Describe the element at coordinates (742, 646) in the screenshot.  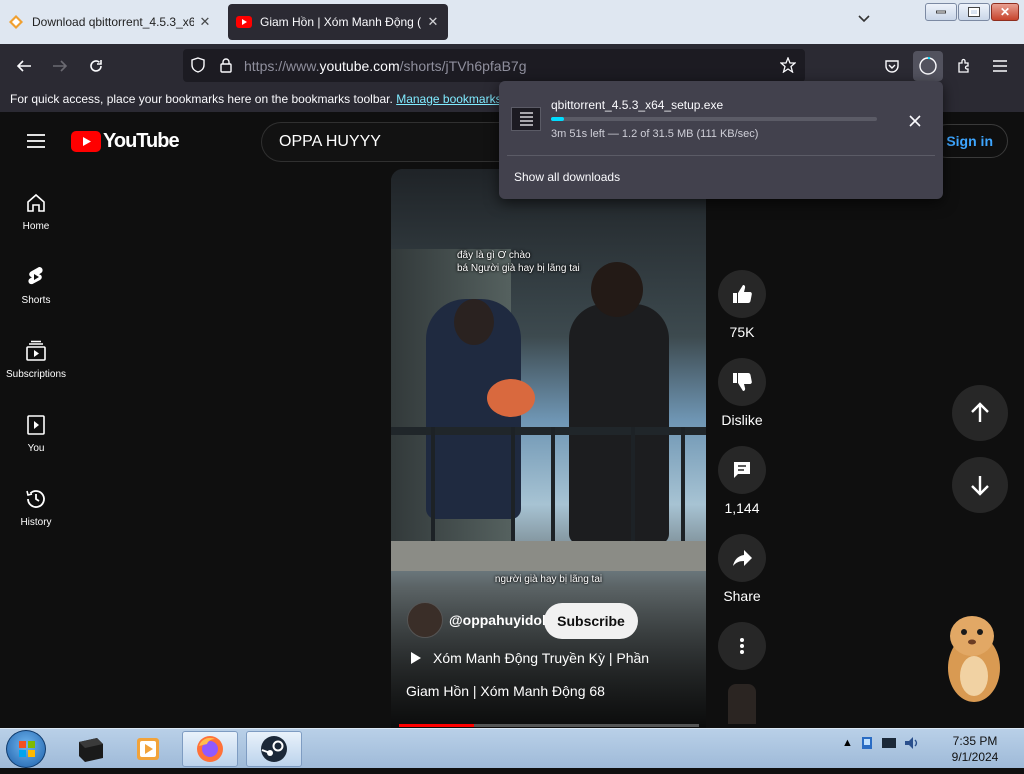
I see `more-vertical-icon` at that location.